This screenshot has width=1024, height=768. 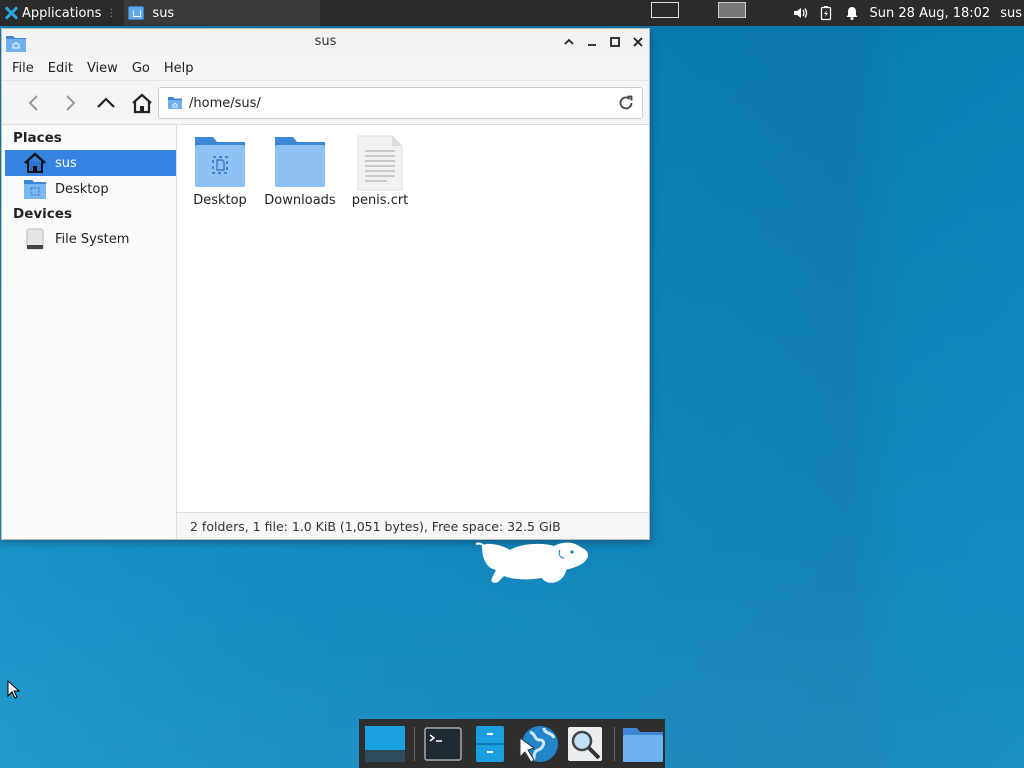 What do you see at coordinates (82, 189) in the screenshot?
I see `sidebar-item-label: Desktop` at bounding box center [82, 189].